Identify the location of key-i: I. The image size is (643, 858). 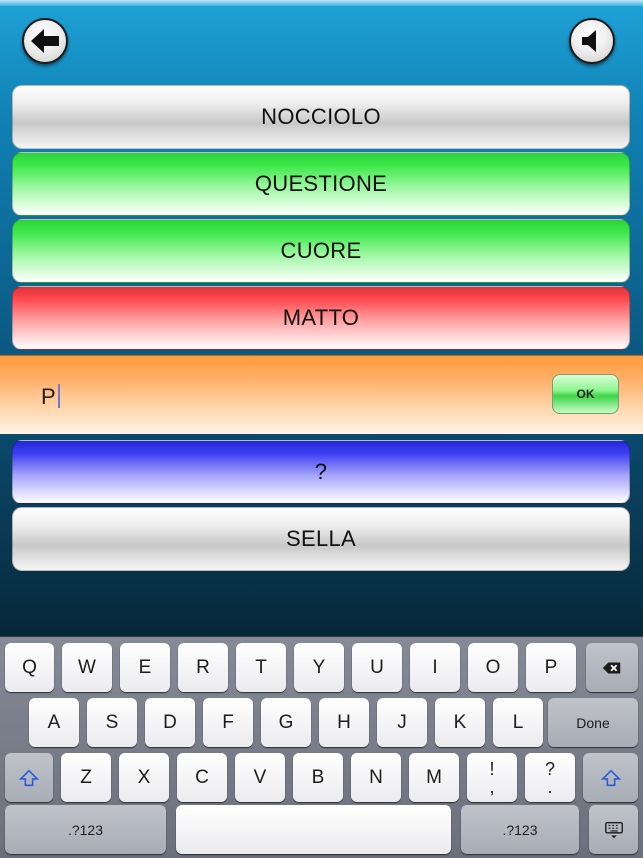
(435, 667).